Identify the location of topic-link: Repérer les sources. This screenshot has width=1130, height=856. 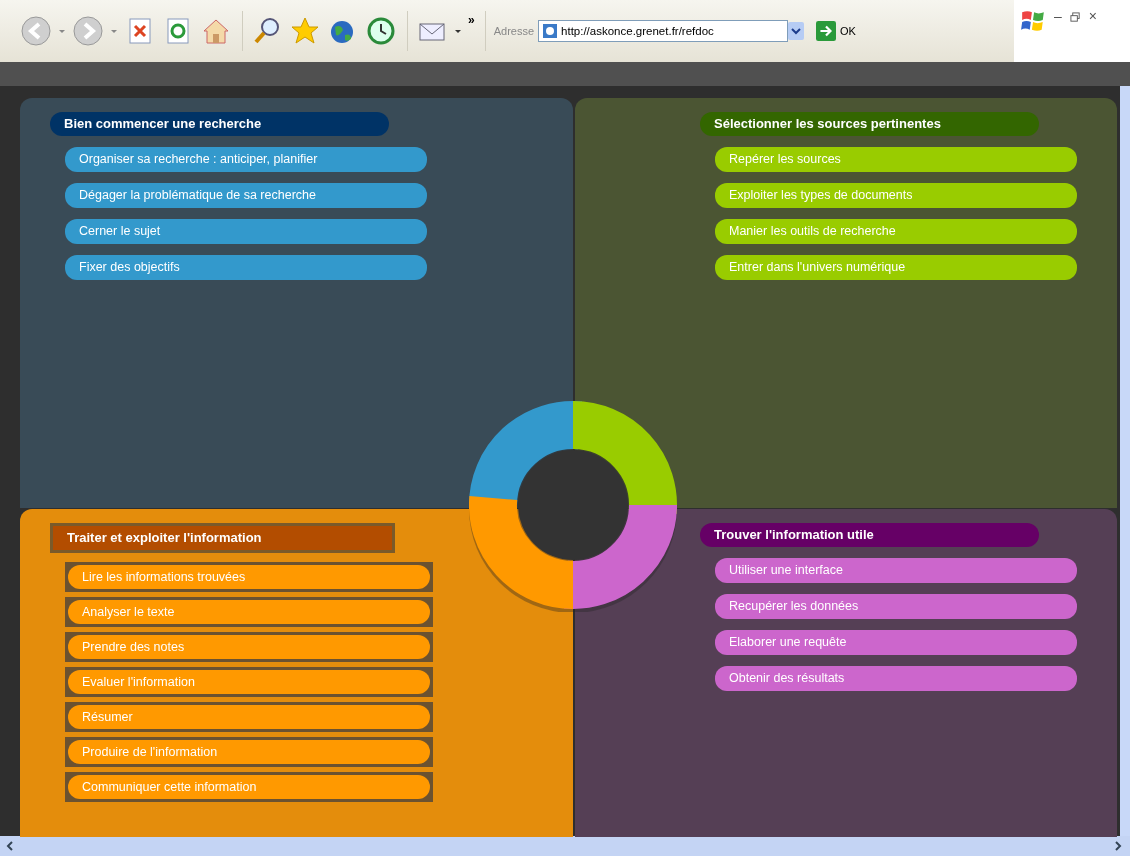
(896, 159).